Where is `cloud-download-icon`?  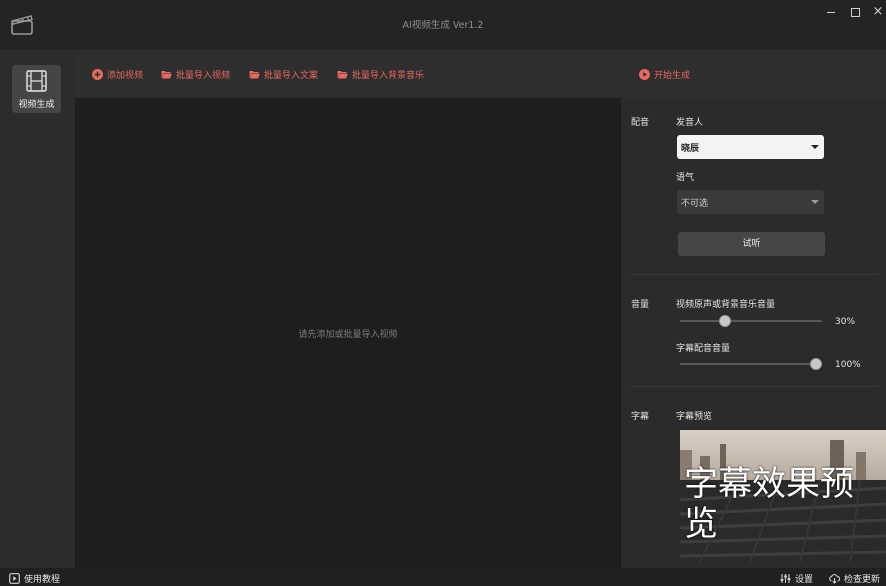 cloud-download-icon is located at coordinates (834, 579).